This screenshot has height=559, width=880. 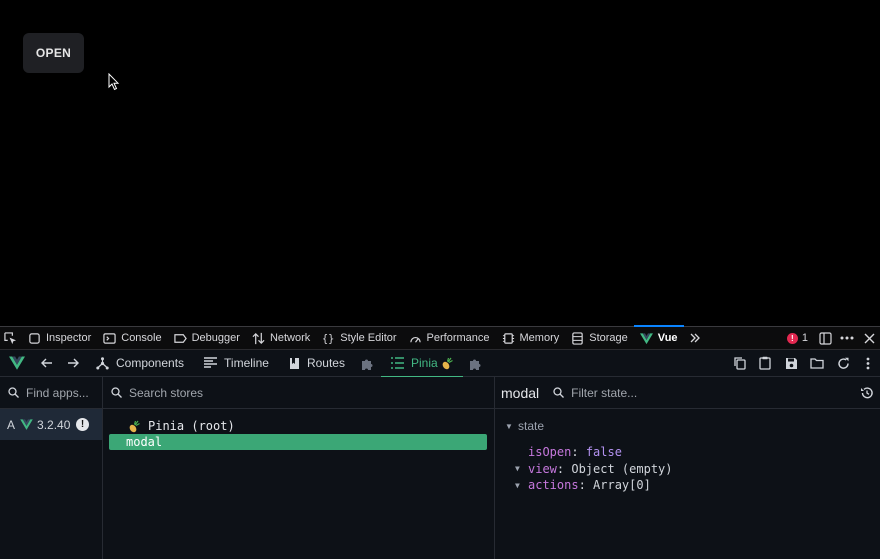 I want to click on tab-components-label: Components, so click(x=150, y=363).